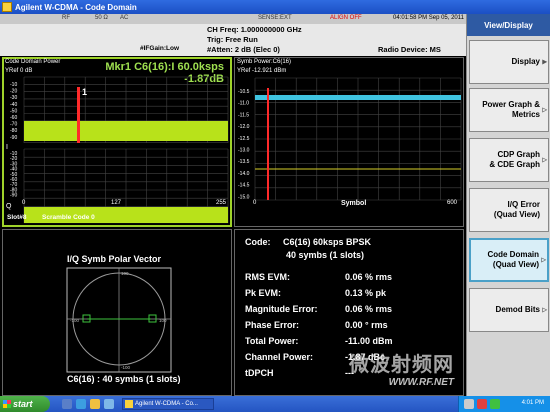 The image size is (550, 412). Describe the element at coordinates (13, 98) in the screenshot. I see `cdp-y-tick-label: -30` at that location.